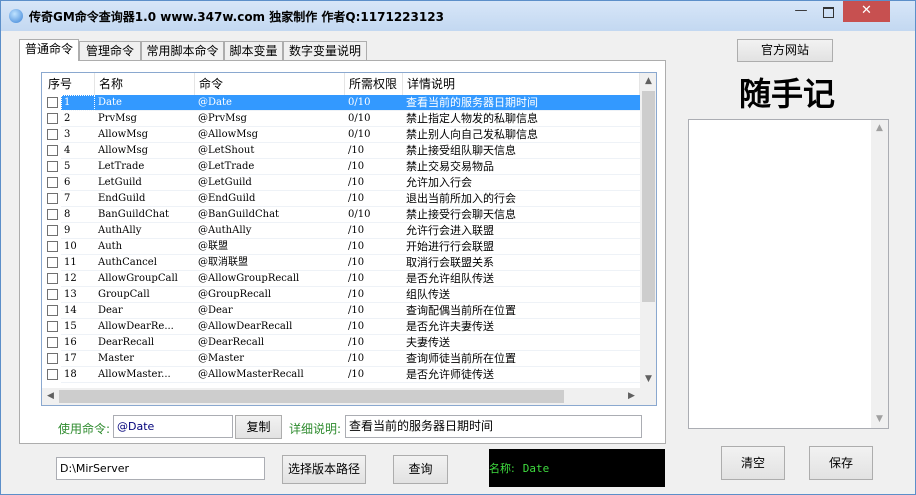  What do you see at coordinates (502, 468) in the screenshot?
I see `name-label: 名称:` at bounding box center [502, 468].